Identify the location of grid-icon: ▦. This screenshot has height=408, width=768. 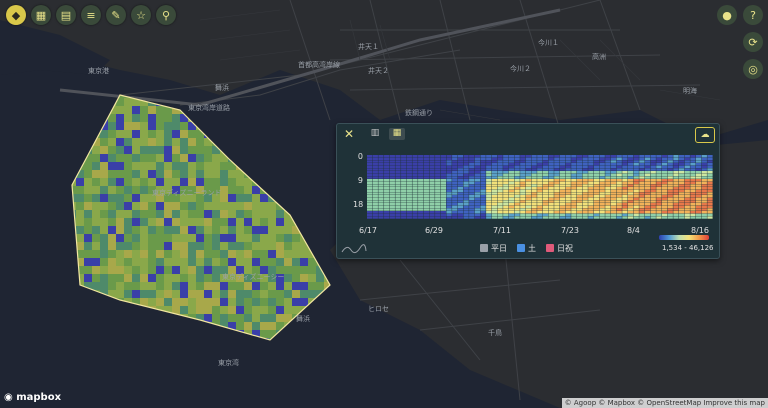
(397, 134).